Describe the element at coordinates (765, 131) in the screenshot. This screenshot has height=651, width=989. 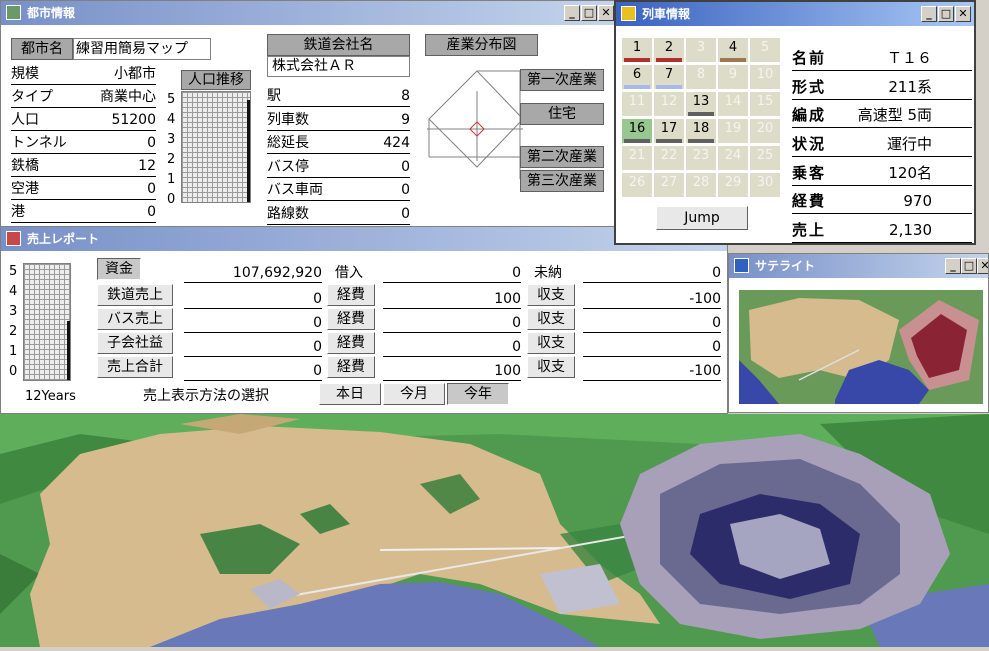
I see `train-slot: 20` at that location.